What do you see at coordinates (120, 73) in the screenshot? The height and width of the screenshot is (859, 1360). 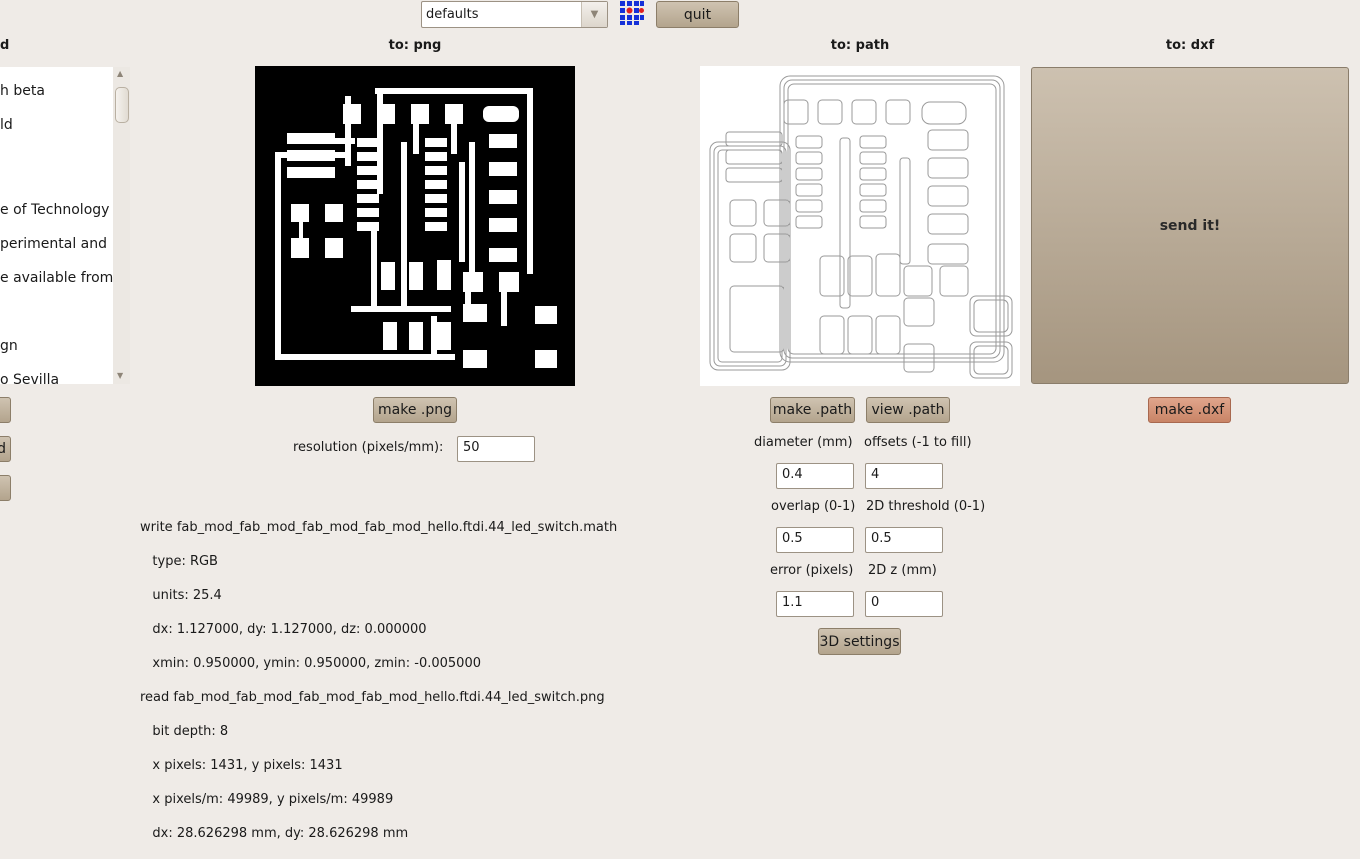 I see `scroll-up-arrow-icon: ▲` at bounding box center [120, 73].